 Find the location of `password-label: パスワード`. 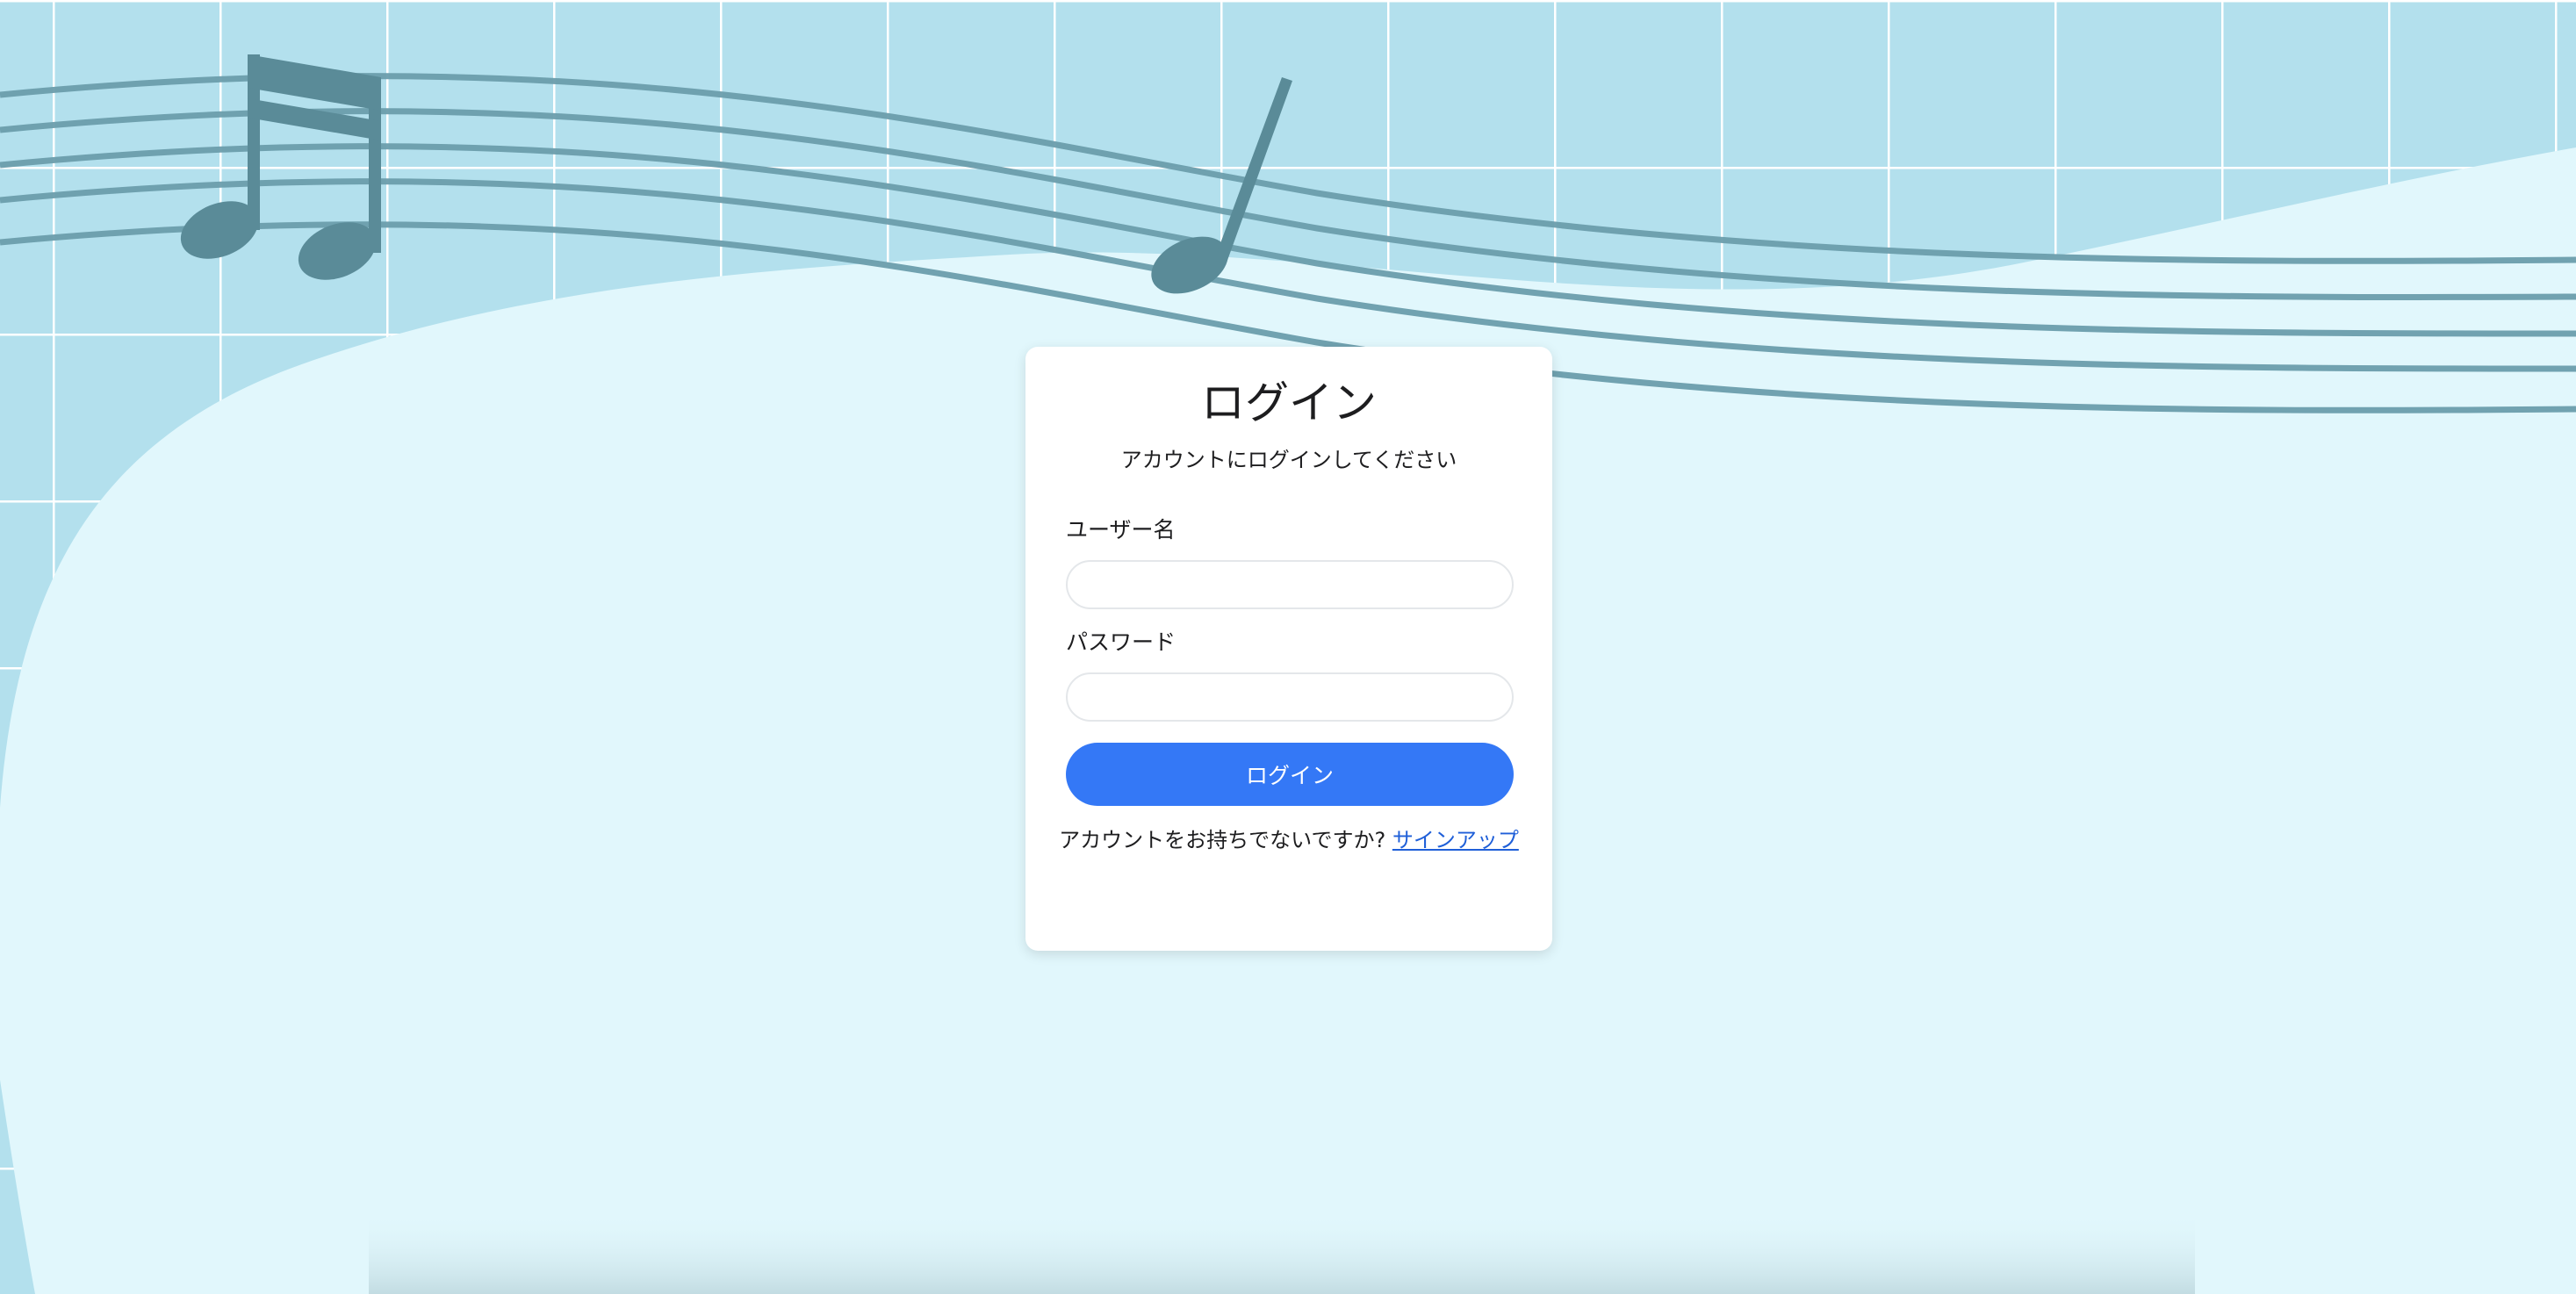

password-label: パスワード is located at coordinates (1121, 642).